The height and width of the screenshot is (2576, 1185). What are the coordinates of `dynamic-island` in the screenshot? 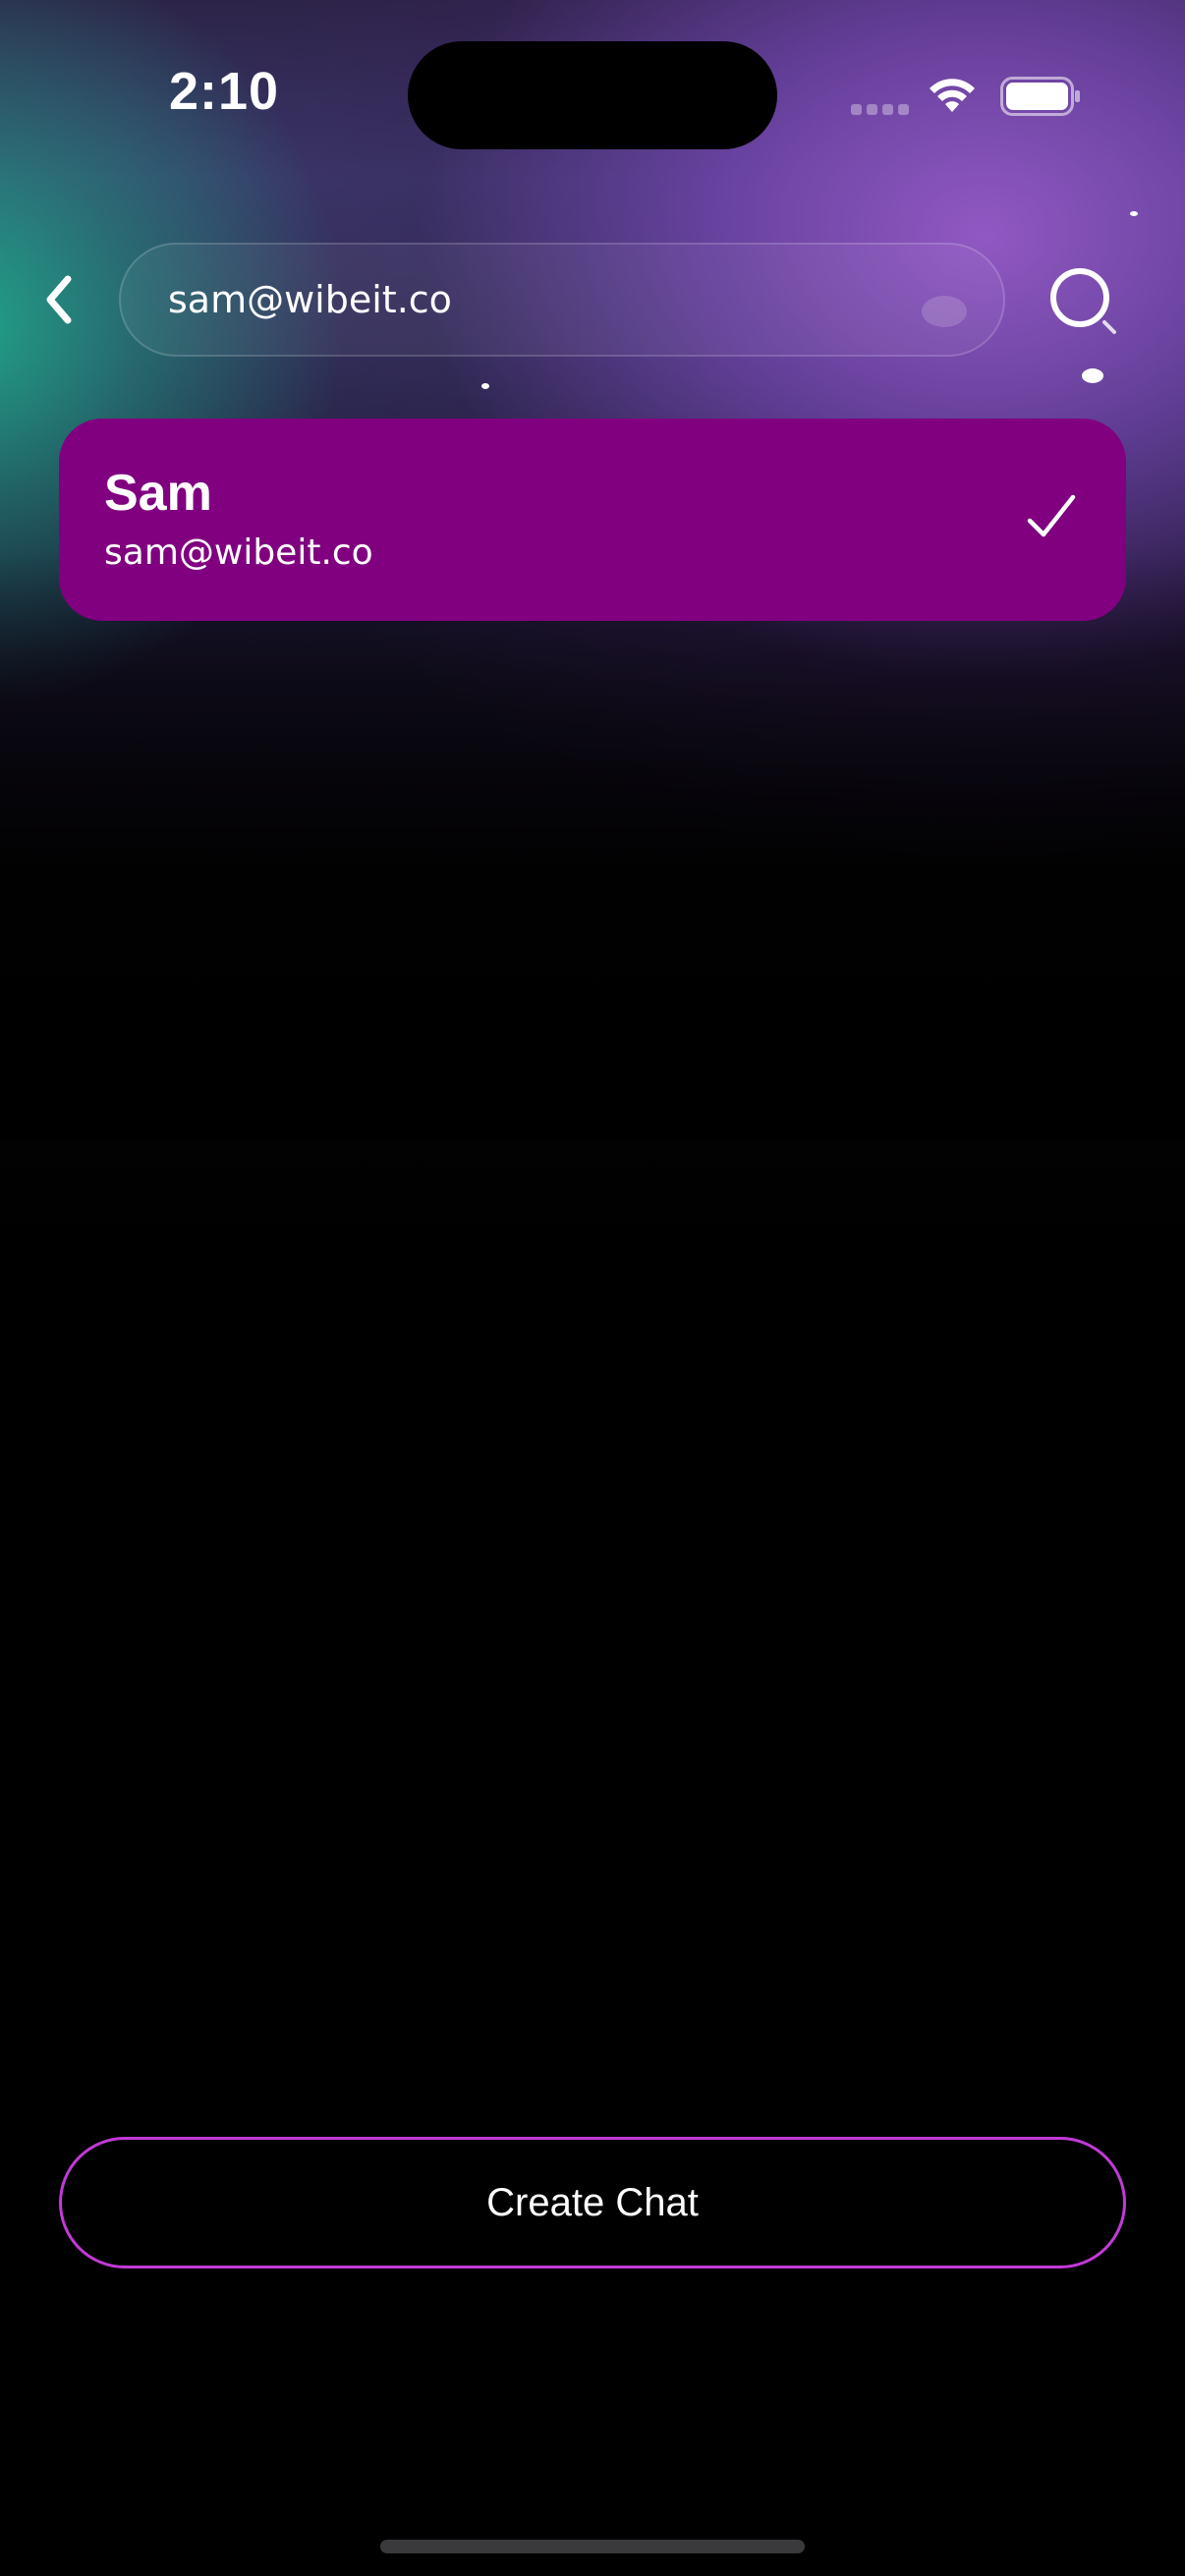 It's located at (592, 95).